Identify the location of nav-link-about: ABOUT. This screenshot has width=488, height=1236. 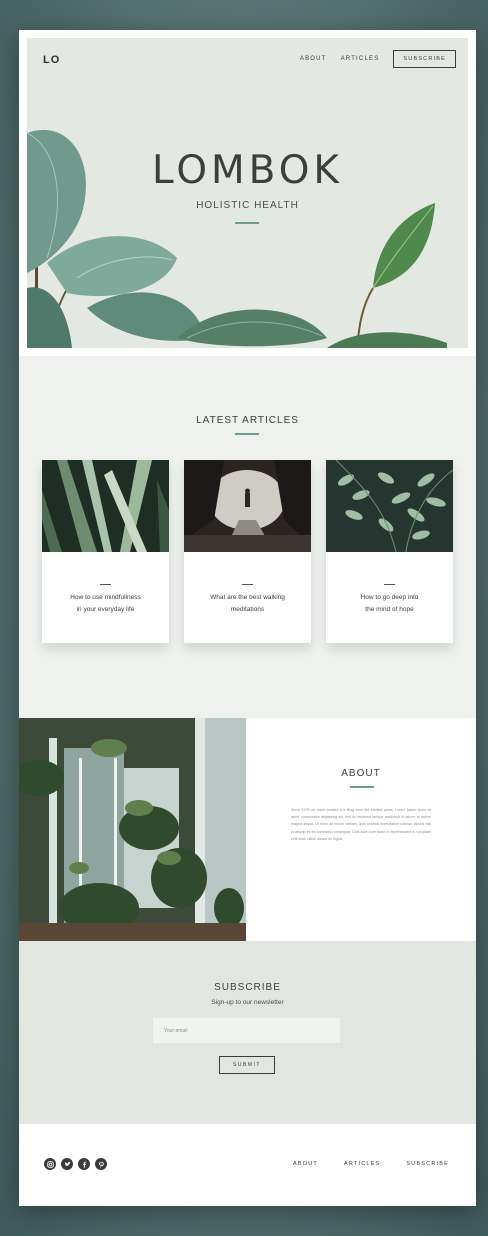
(313, 59).